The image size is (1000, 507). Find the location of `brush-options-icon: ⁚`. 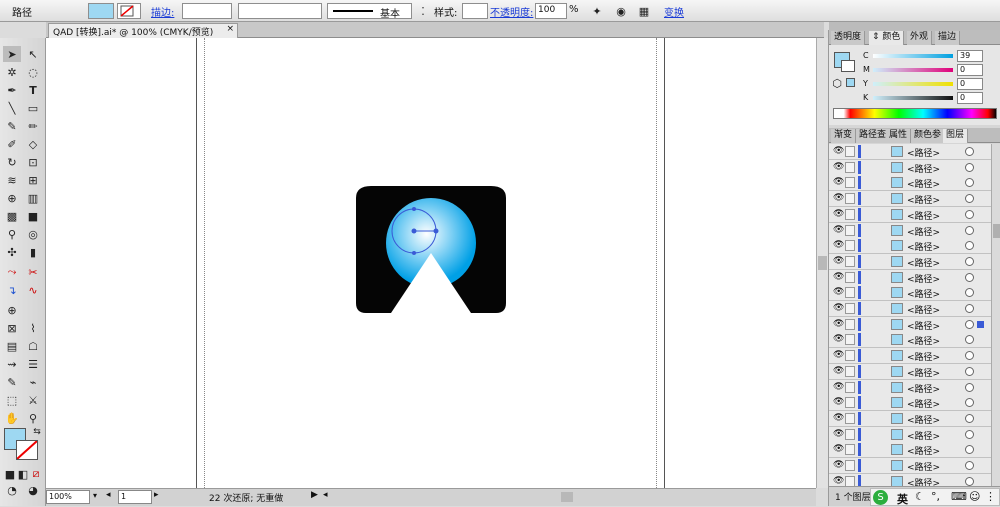

brush-options-icon: ⁚ is located at coordinates (423, 11).